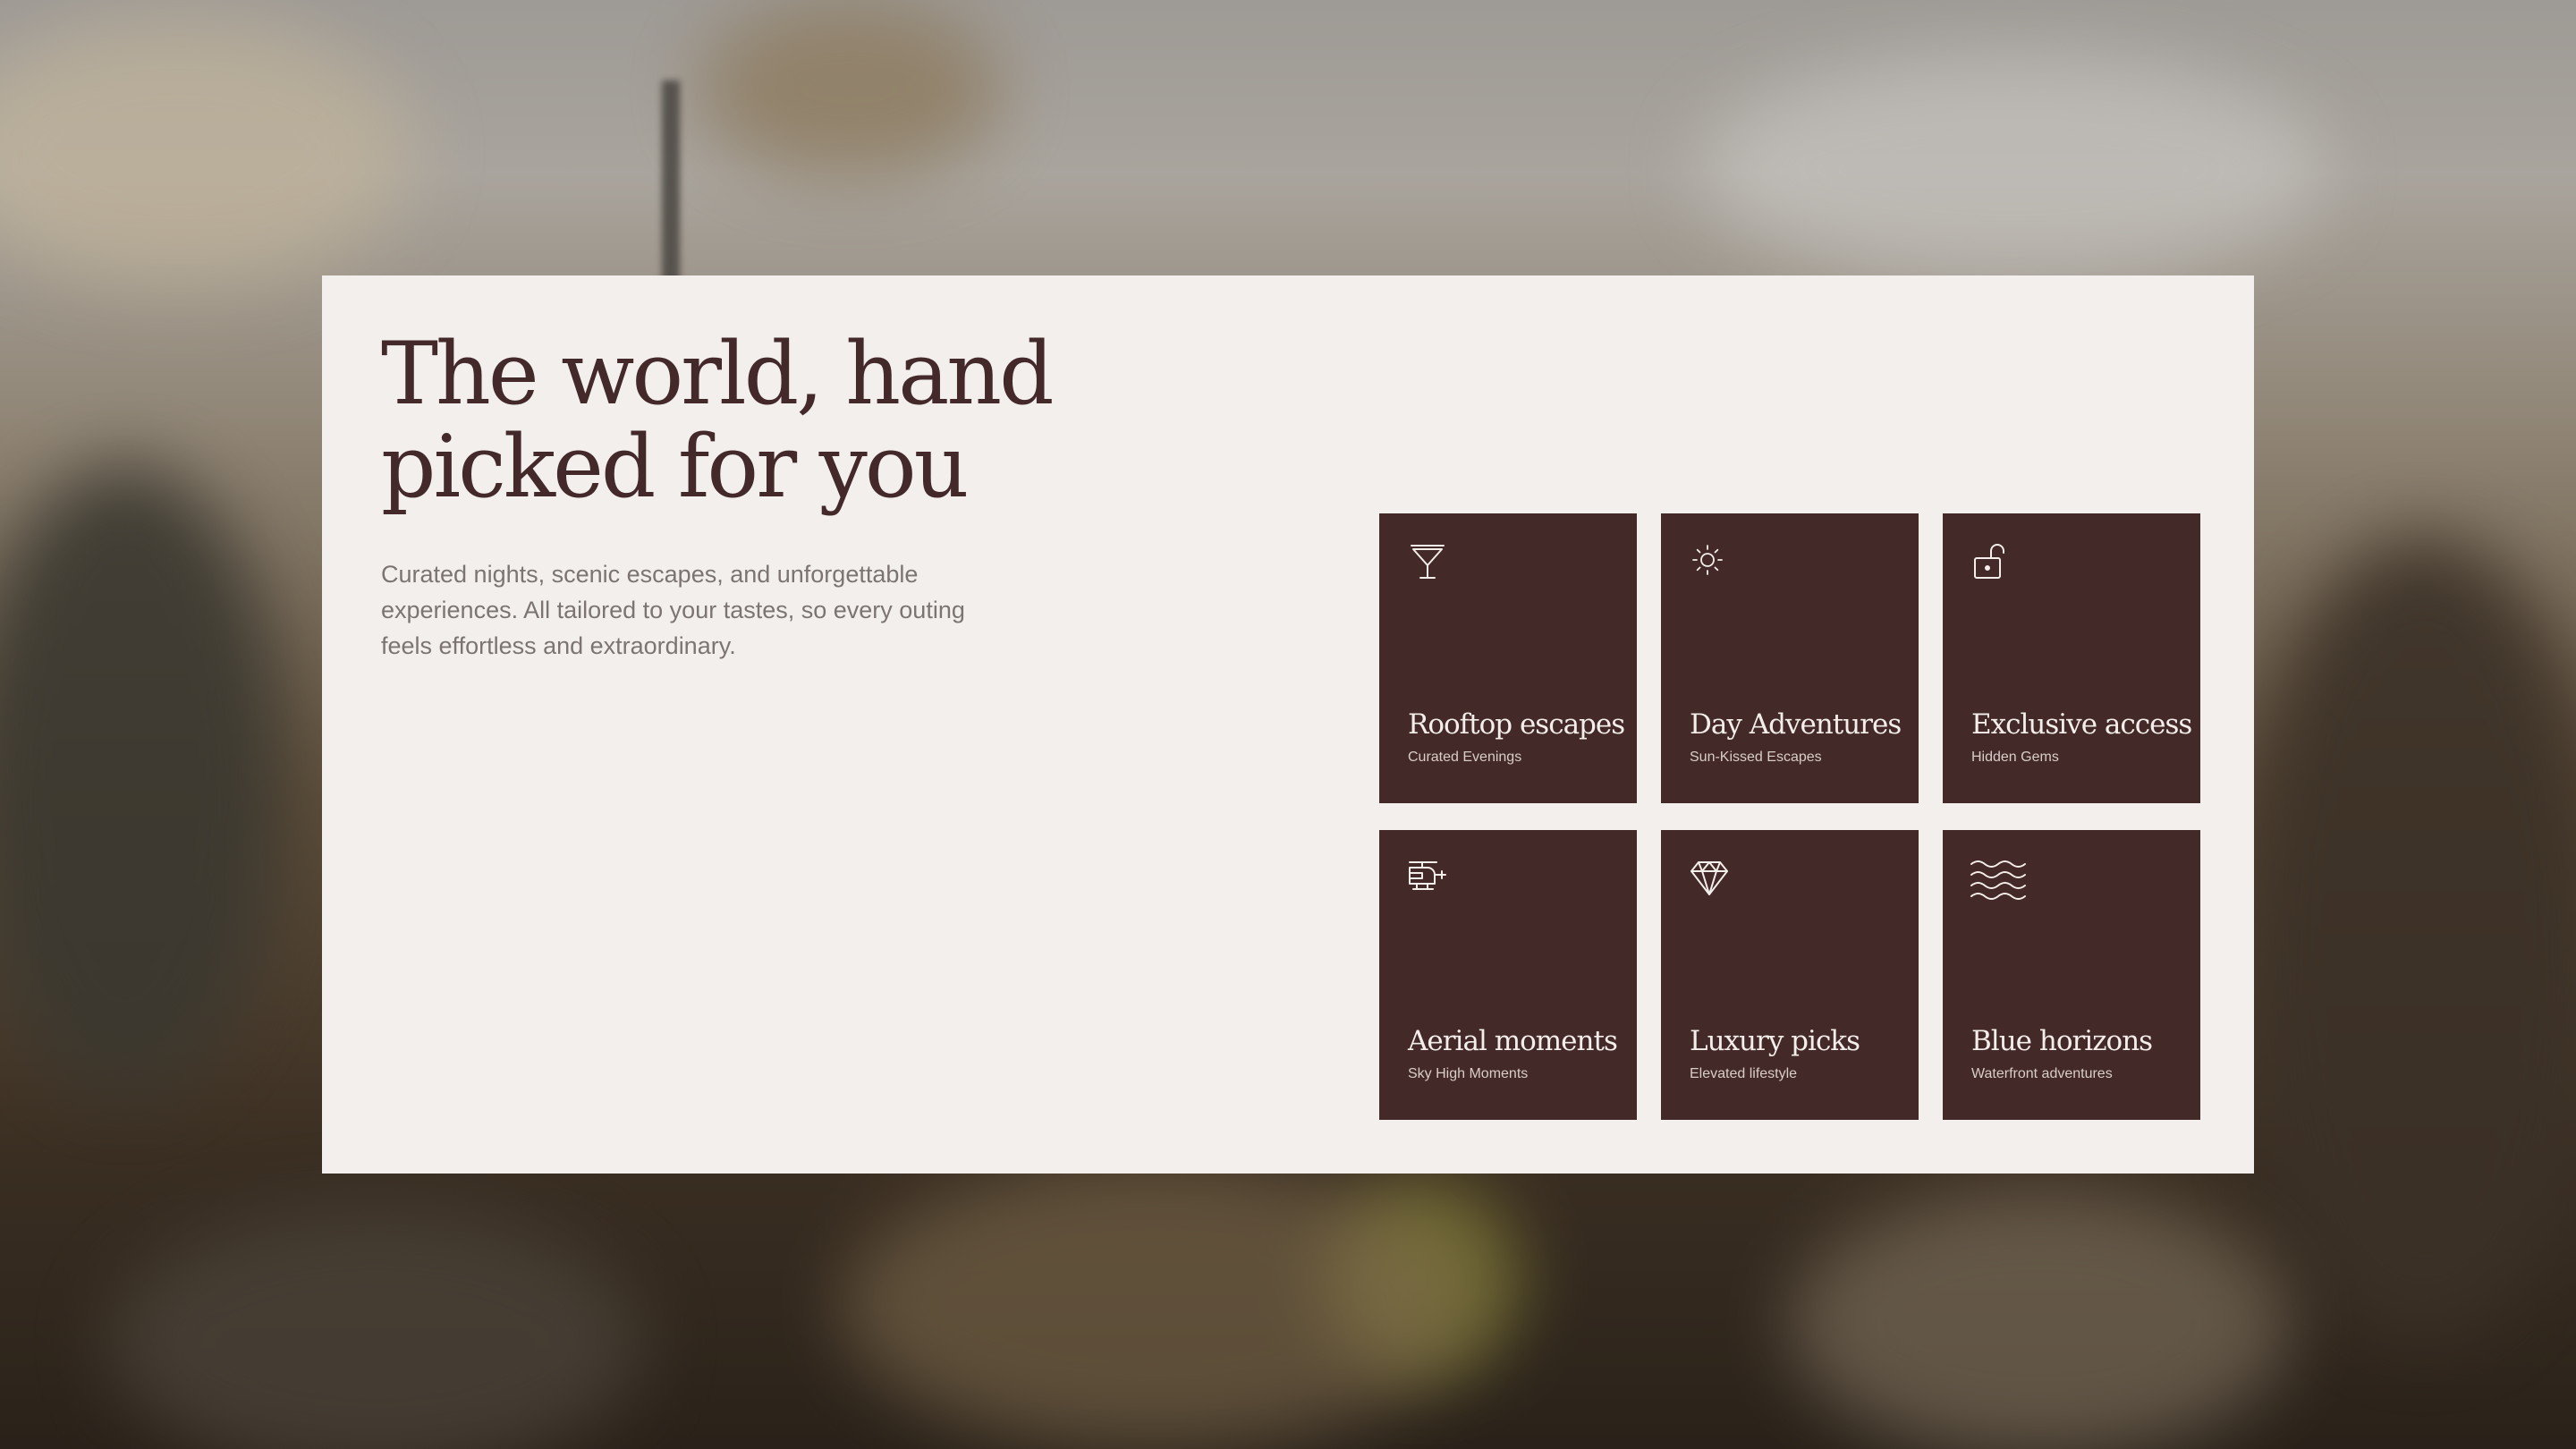  I want to click on tile-exclusive-access: Exclusive access Hidden Gems, so click(2071, 658).